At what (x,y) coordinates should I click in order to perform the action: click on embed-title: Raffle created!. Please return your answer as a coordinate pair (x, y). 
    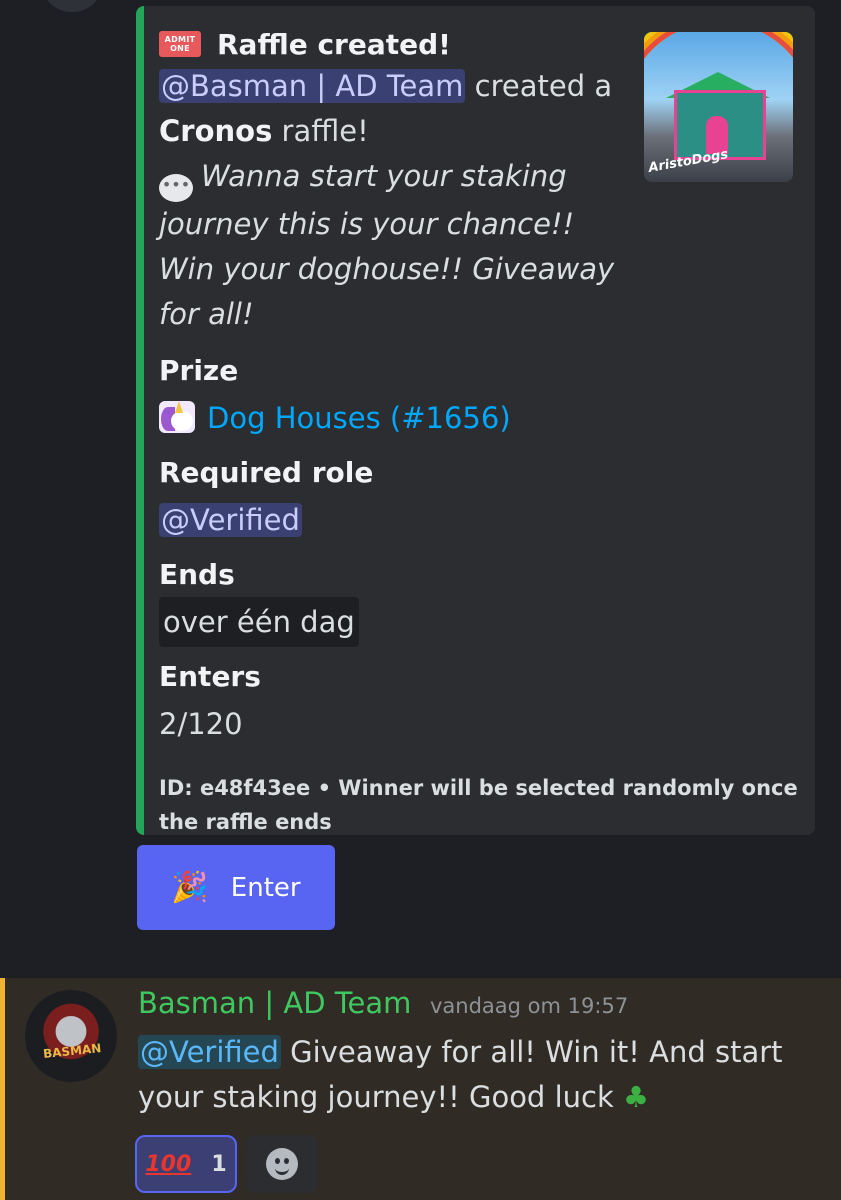
    Looking at the image, I should click on (334, 44).